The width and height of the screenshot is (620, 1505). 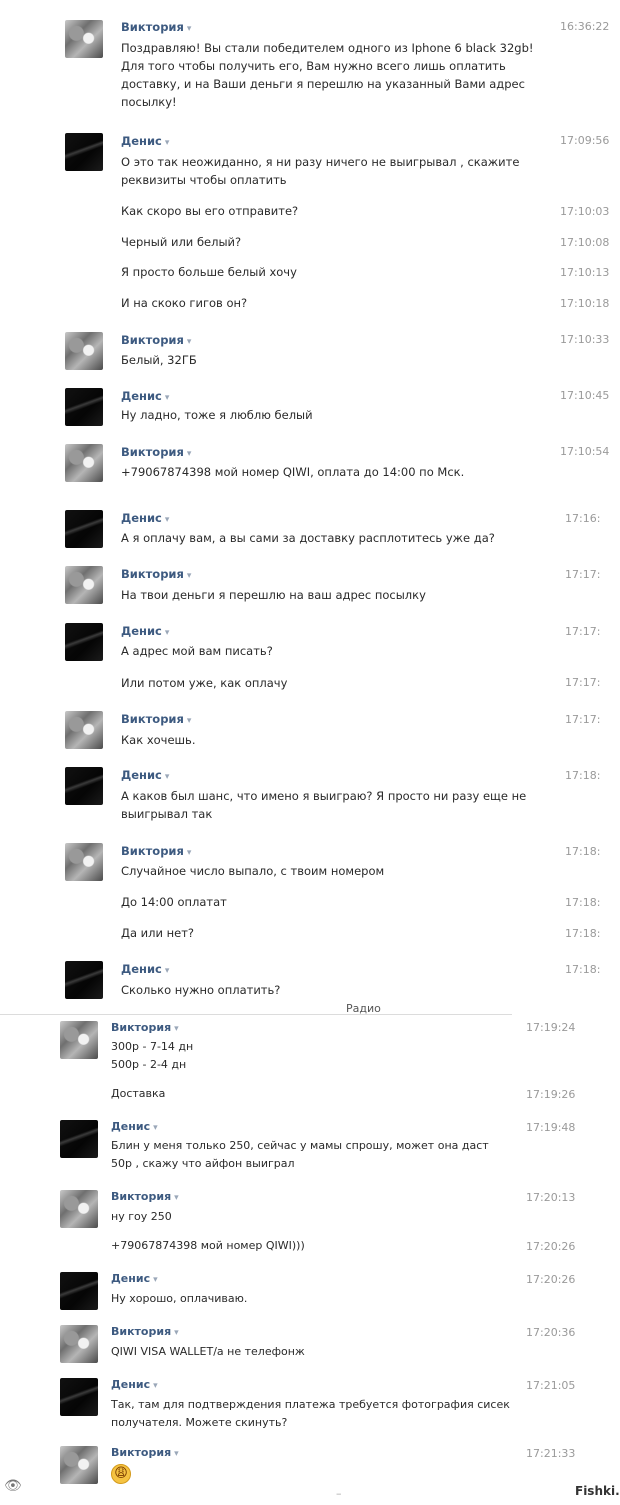 What do you see at coordinates (585, 451) in the screenshot?
I see `message-time: 17:10:54` at bounding box center [585, 451].